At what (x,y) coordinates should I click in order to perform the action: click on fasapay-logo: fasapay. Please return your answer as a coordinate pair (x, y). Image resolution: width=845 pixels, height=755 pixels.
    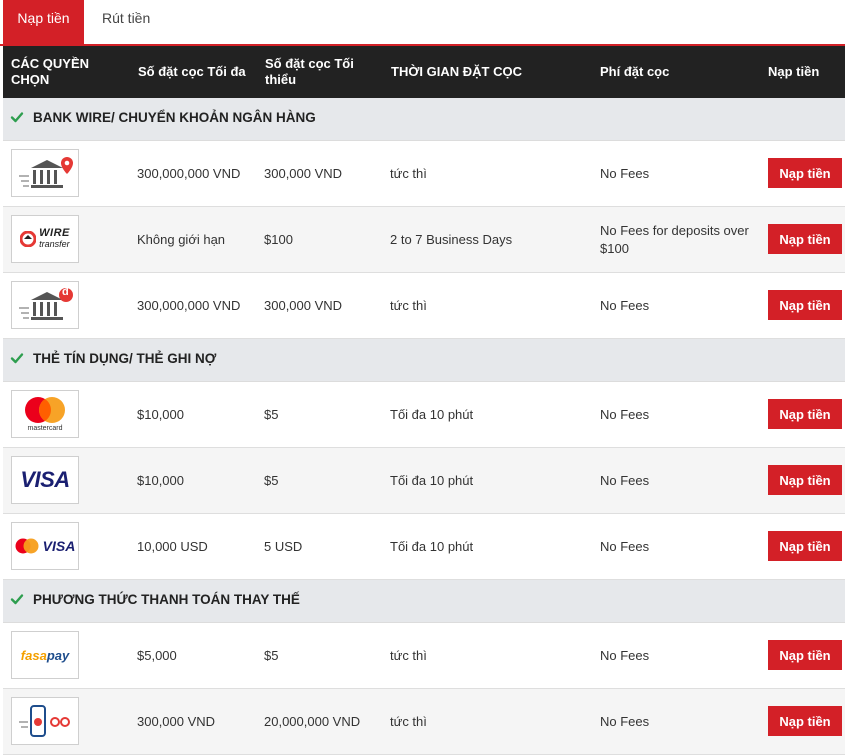
    Looking at the image, I should click on (45, 655).